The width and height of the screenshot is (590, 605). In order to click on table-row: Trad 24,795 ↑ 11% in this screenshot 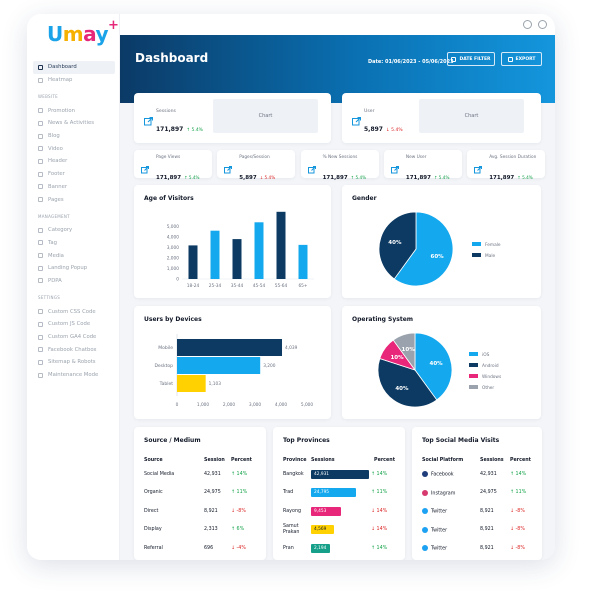, I will do `click(339, 493)`.